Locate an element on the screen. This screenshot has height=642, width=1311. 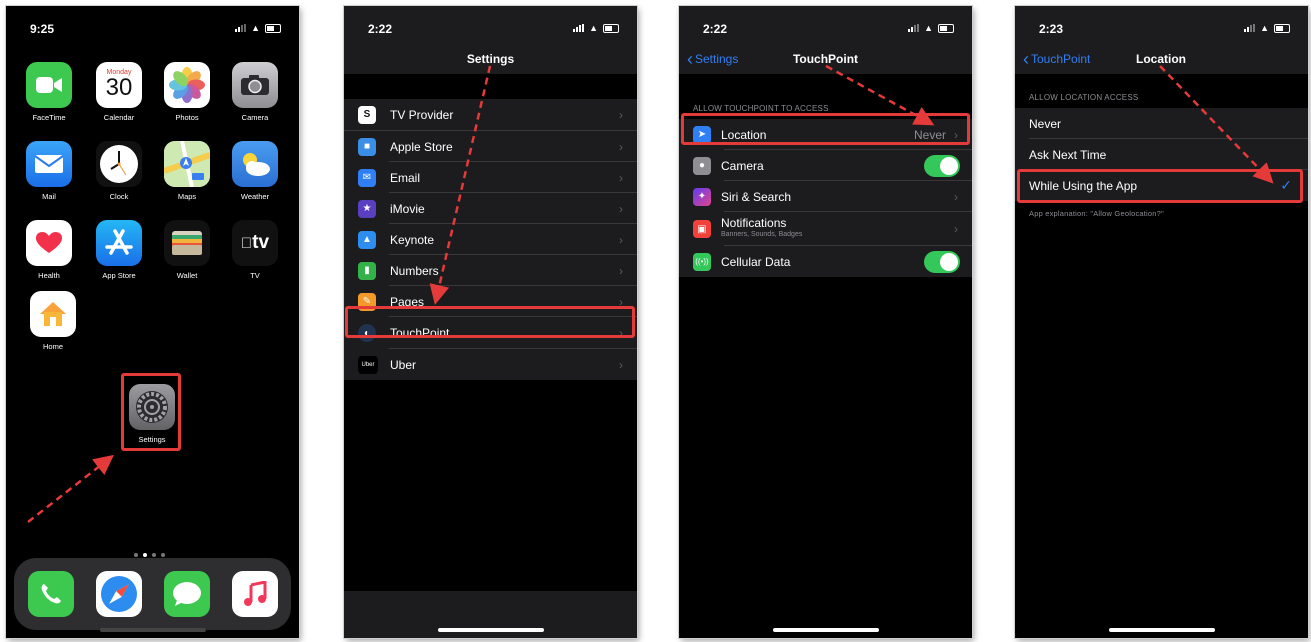
app-label: Health is located at coordinates (49, 275).